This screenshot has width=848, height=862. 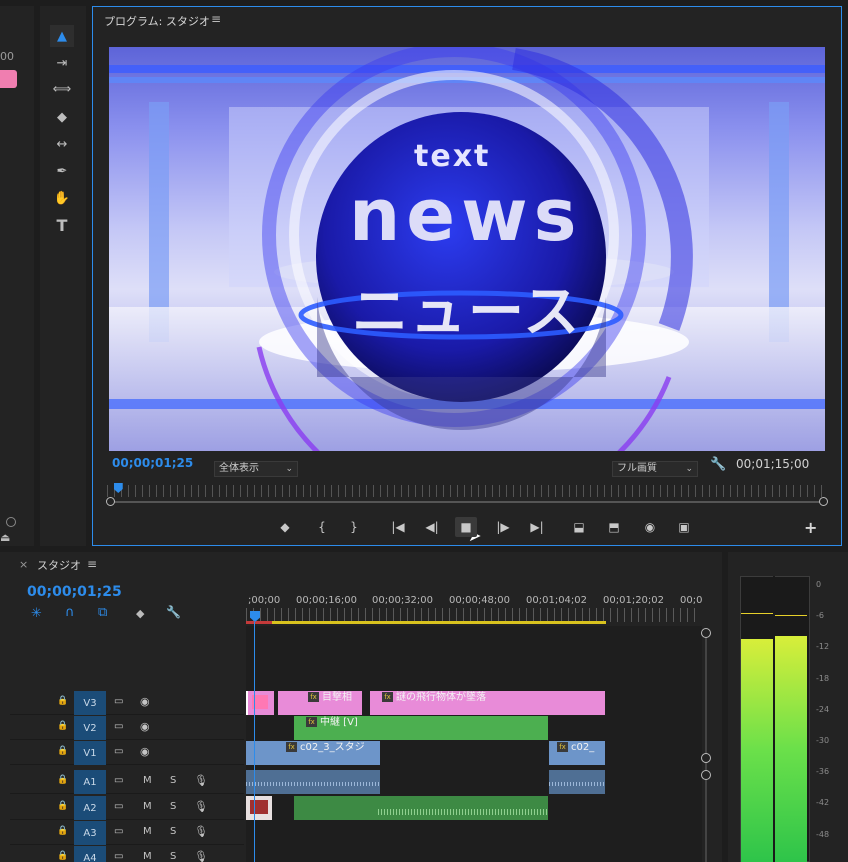 I want to click on step-back-icon: ◀|, so click(x=432, y=527).